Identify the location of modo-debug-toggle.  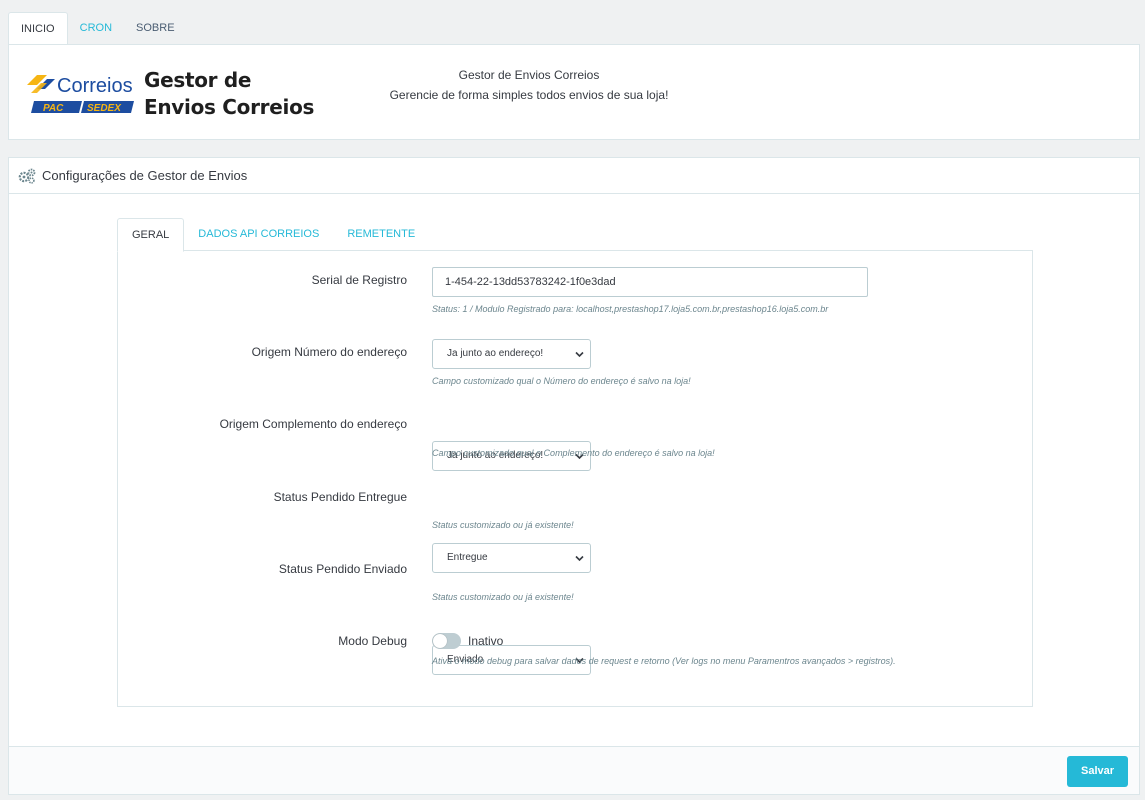
(446, 641).